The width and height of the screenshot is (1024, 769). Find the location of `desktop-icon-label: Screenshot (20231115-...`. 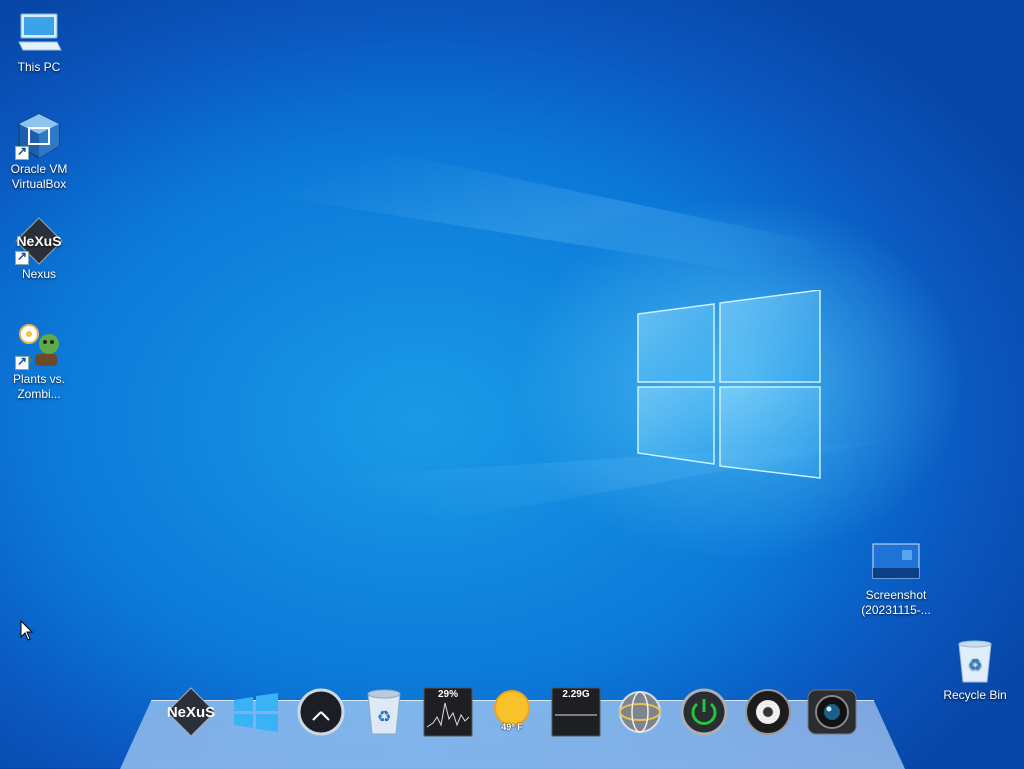

desktop-icon-label: Screenshot (20231115-... is located at coordinates (896, 602).